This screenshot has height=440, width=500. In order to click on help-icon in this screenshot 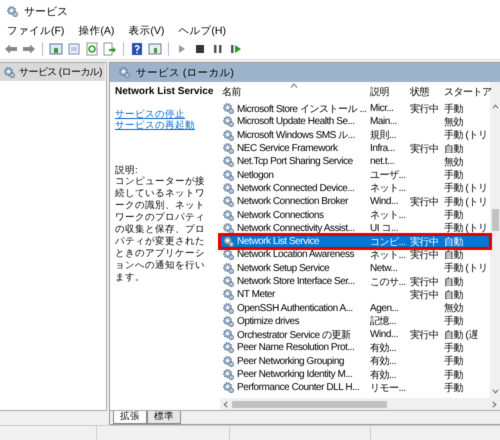, I will do `click(137, 49)`.